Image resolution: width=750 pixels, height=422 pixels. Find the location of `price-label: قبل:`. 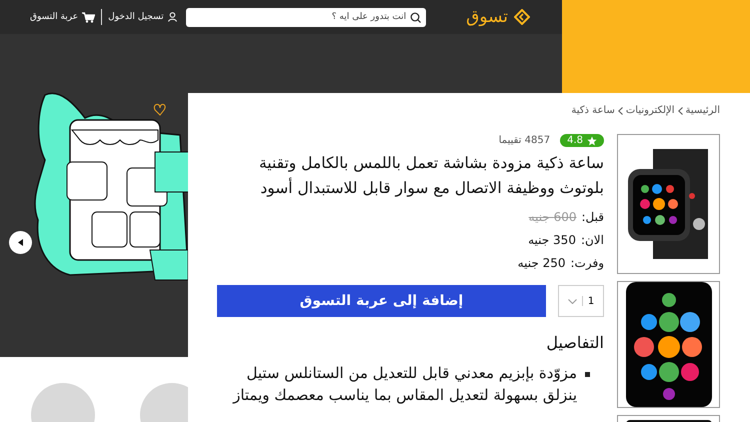

price-label: قبل: is located at coordinates (593, 217).